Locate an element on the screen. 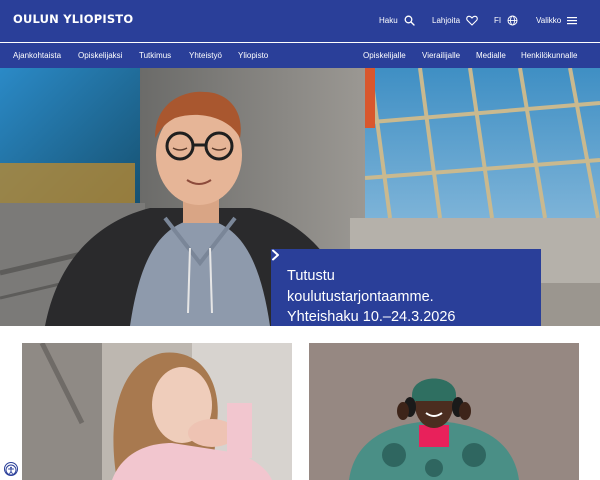 This screenshot has height=480, width=600. search-label: Haku is located at coordinates (388, 20).